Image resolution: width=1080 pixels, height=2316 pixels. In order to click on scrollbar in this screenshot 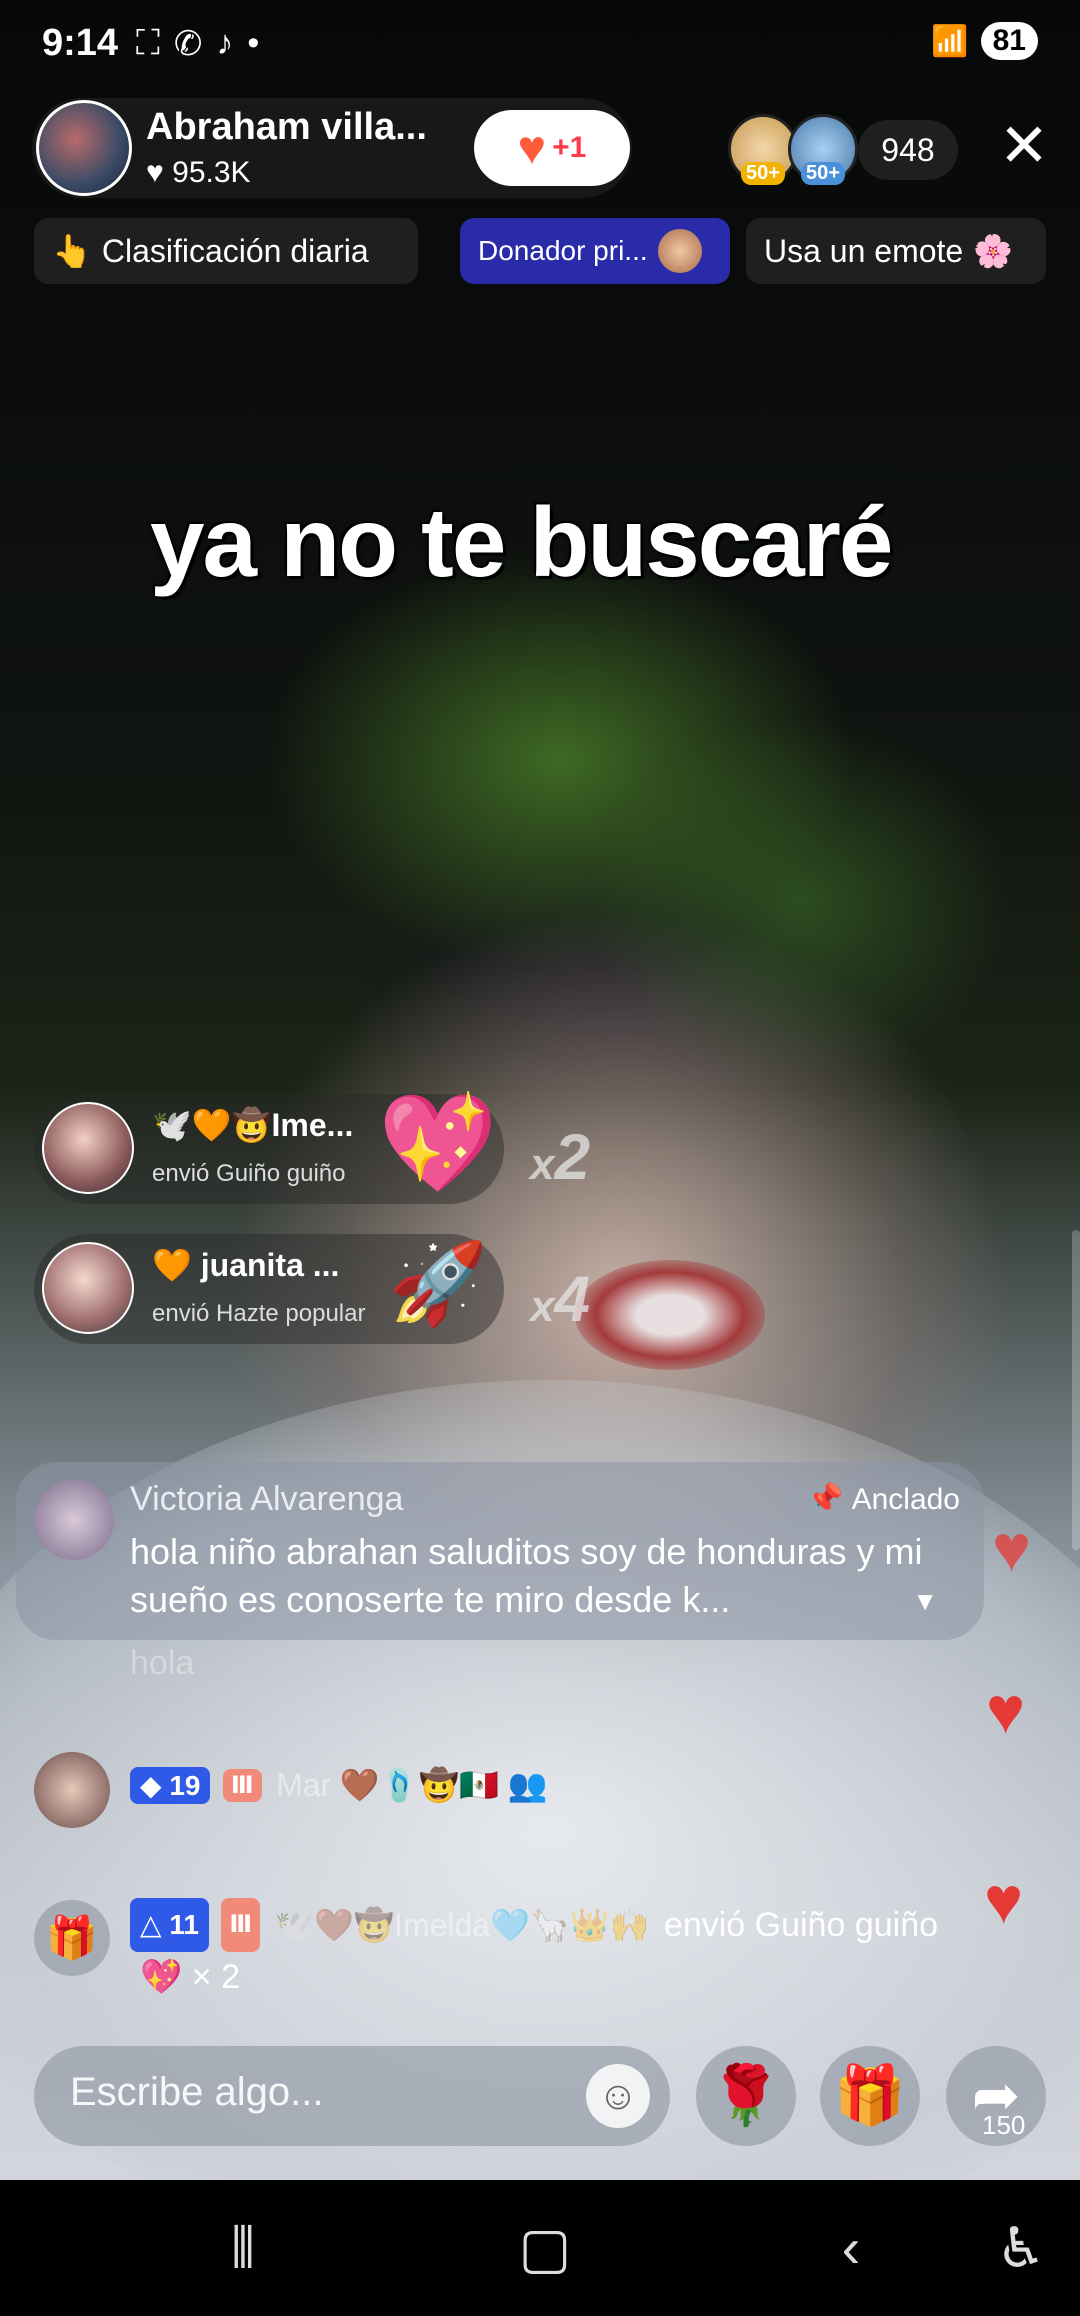, I will do `click(1076, 1390)`.